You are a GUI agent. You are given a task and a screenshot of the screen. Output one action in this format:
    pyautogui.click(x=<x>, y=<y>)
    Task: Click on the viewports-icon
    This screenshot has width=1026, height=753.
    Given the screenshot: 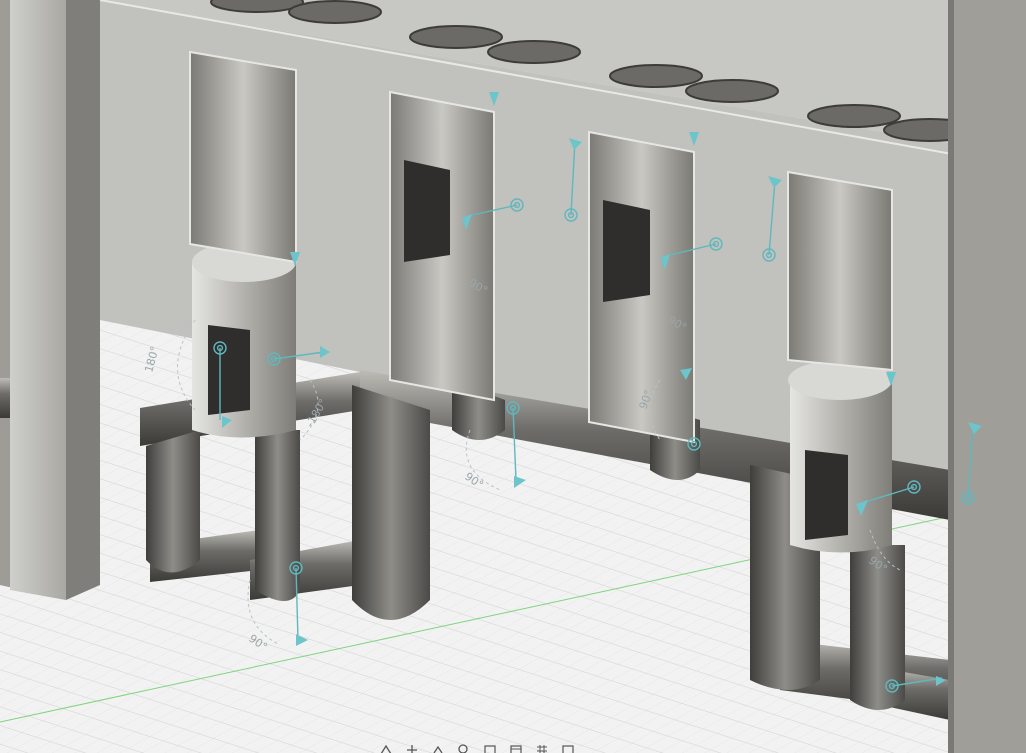 What is the action you would take?
    pyautogui.click(x=568, y=748)
    